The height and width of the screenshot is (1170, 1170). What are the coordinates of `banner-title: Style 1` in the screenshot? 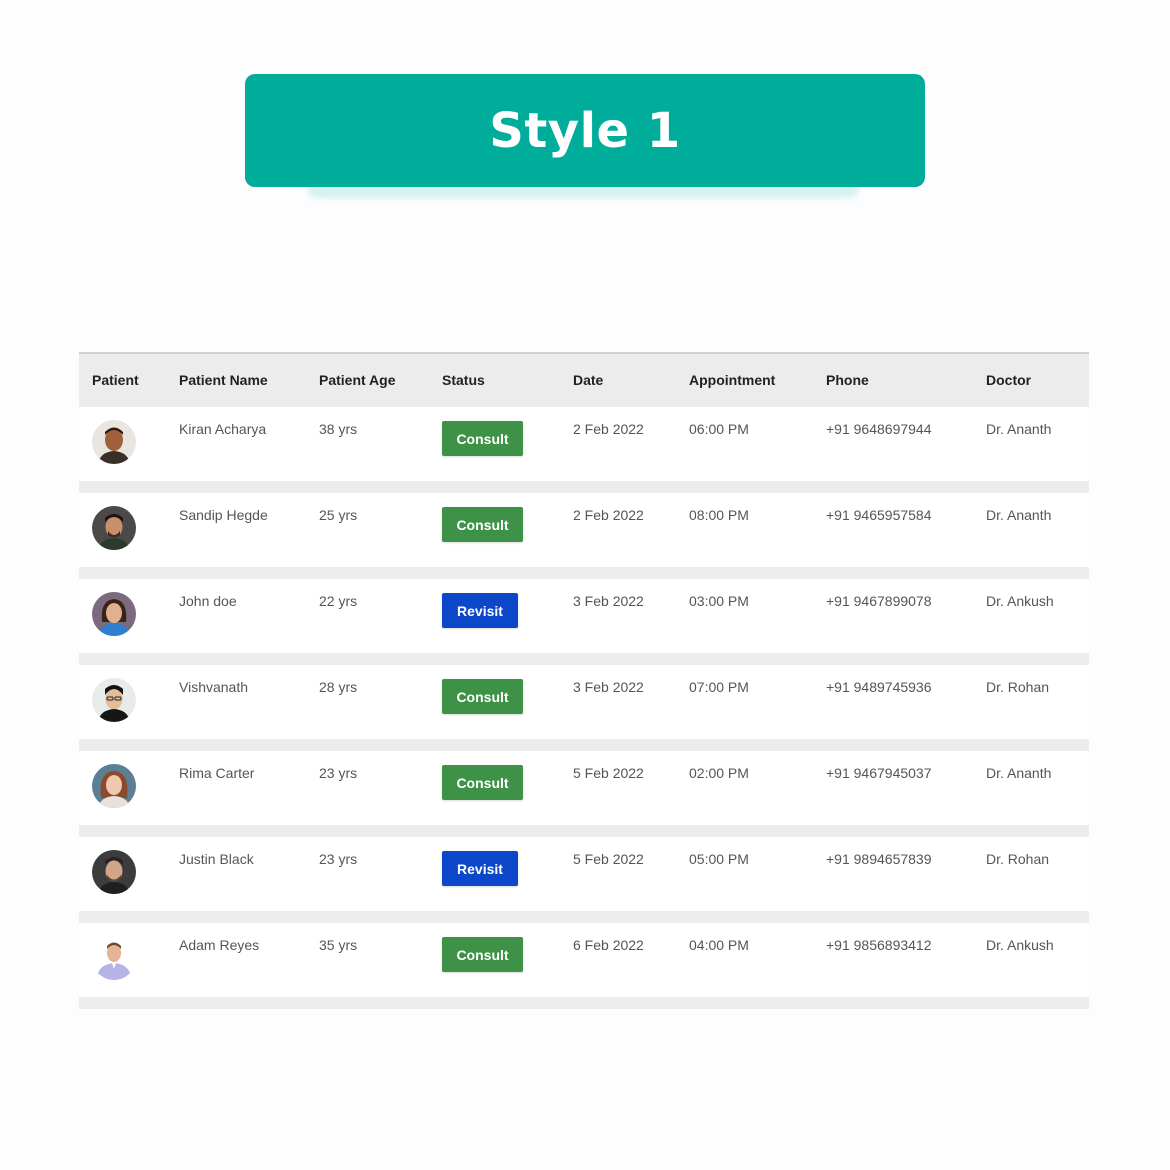 It's located at (585, 130).